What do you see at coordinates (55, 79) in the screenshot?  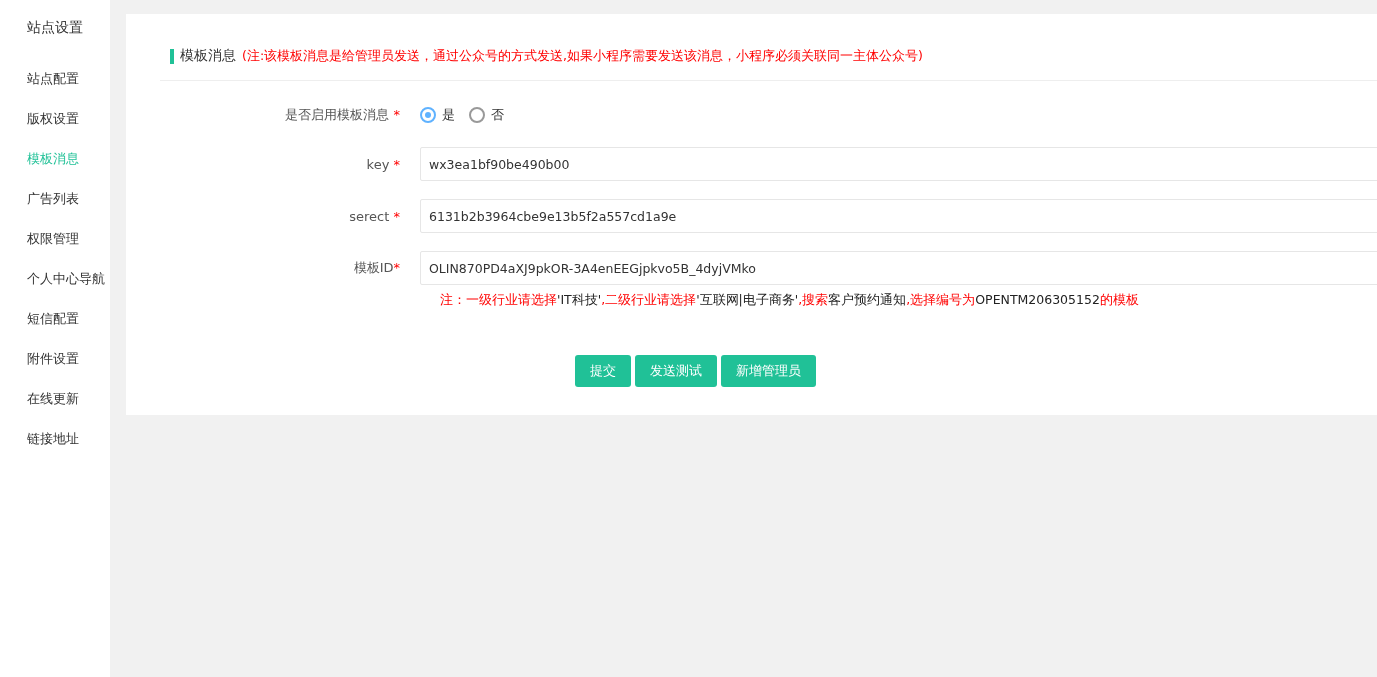 I see `sidebar-item: 站点配置` at bounding box center [55, 79].